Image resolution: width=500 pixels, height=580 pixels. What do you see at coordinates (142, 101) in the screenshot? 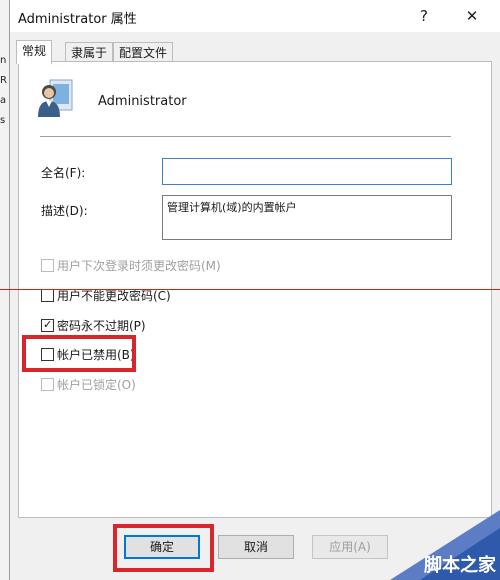
I see `user-name: Administrator` at bounding box center [142, 101].